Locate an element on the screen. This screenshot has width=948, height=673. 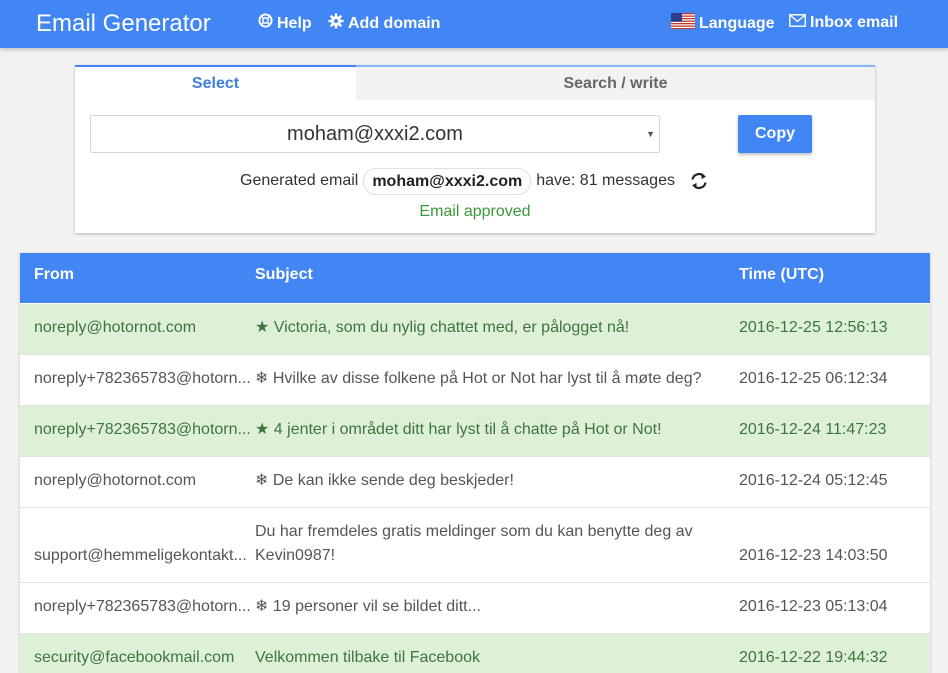
email-approved-status: Email approved is located at coordinates (475, 211).